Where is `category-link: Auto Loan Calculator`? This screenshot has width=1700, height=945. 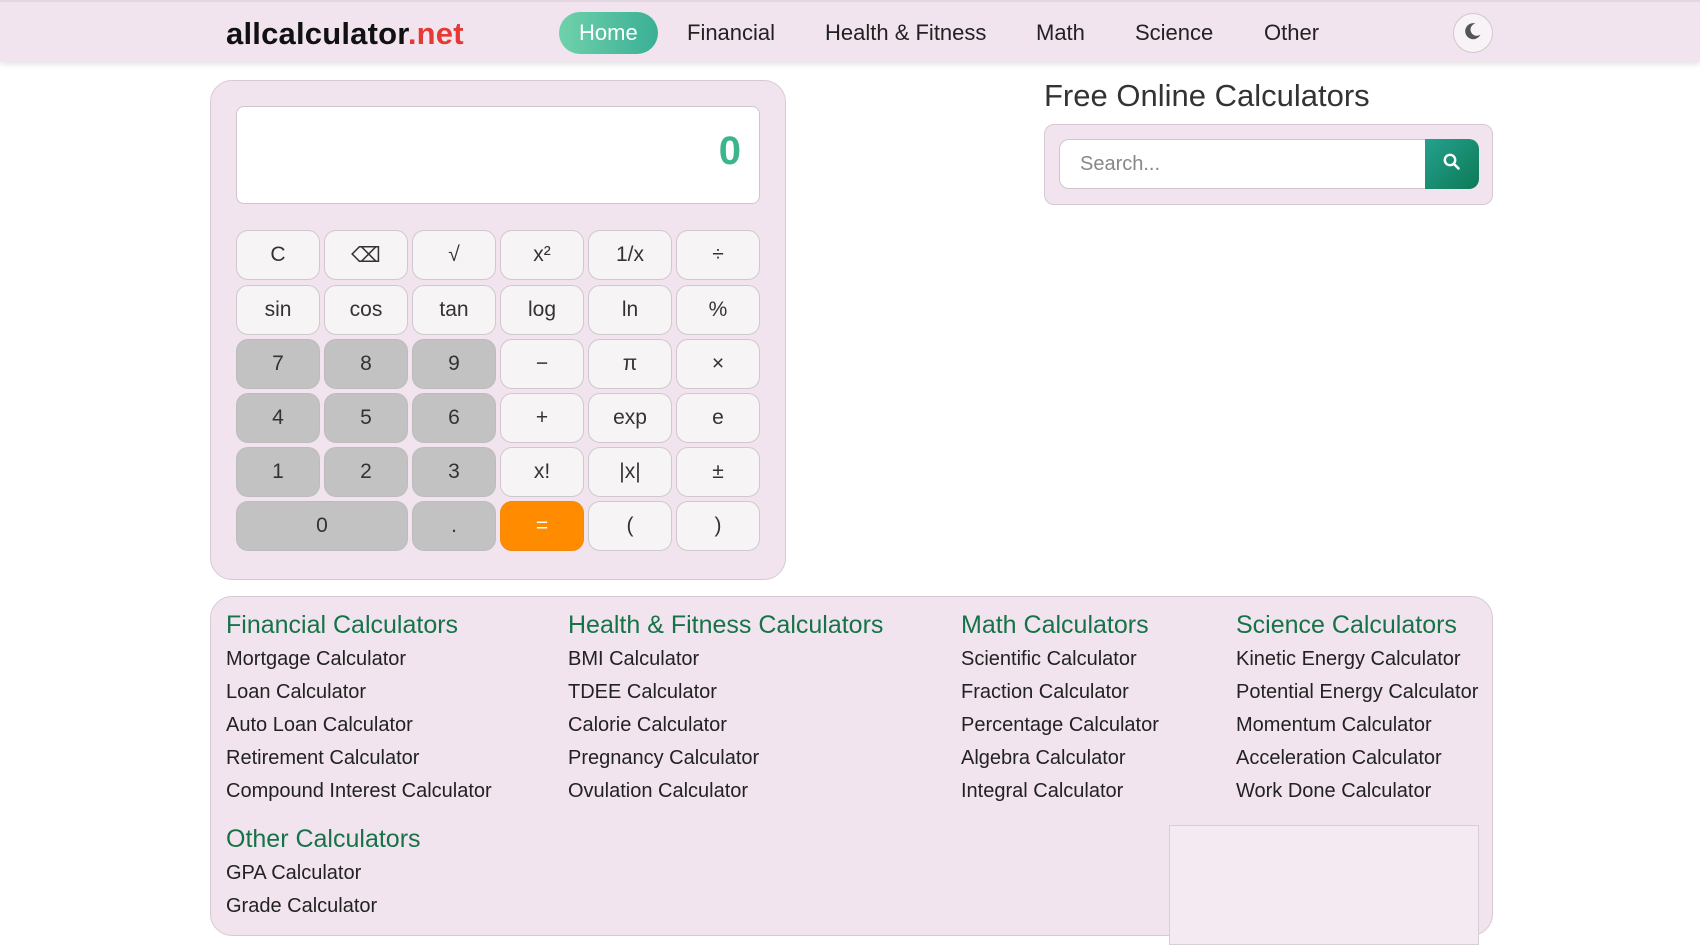
category-link: Auto Loan Calculator is located at coordinates (359, 725).